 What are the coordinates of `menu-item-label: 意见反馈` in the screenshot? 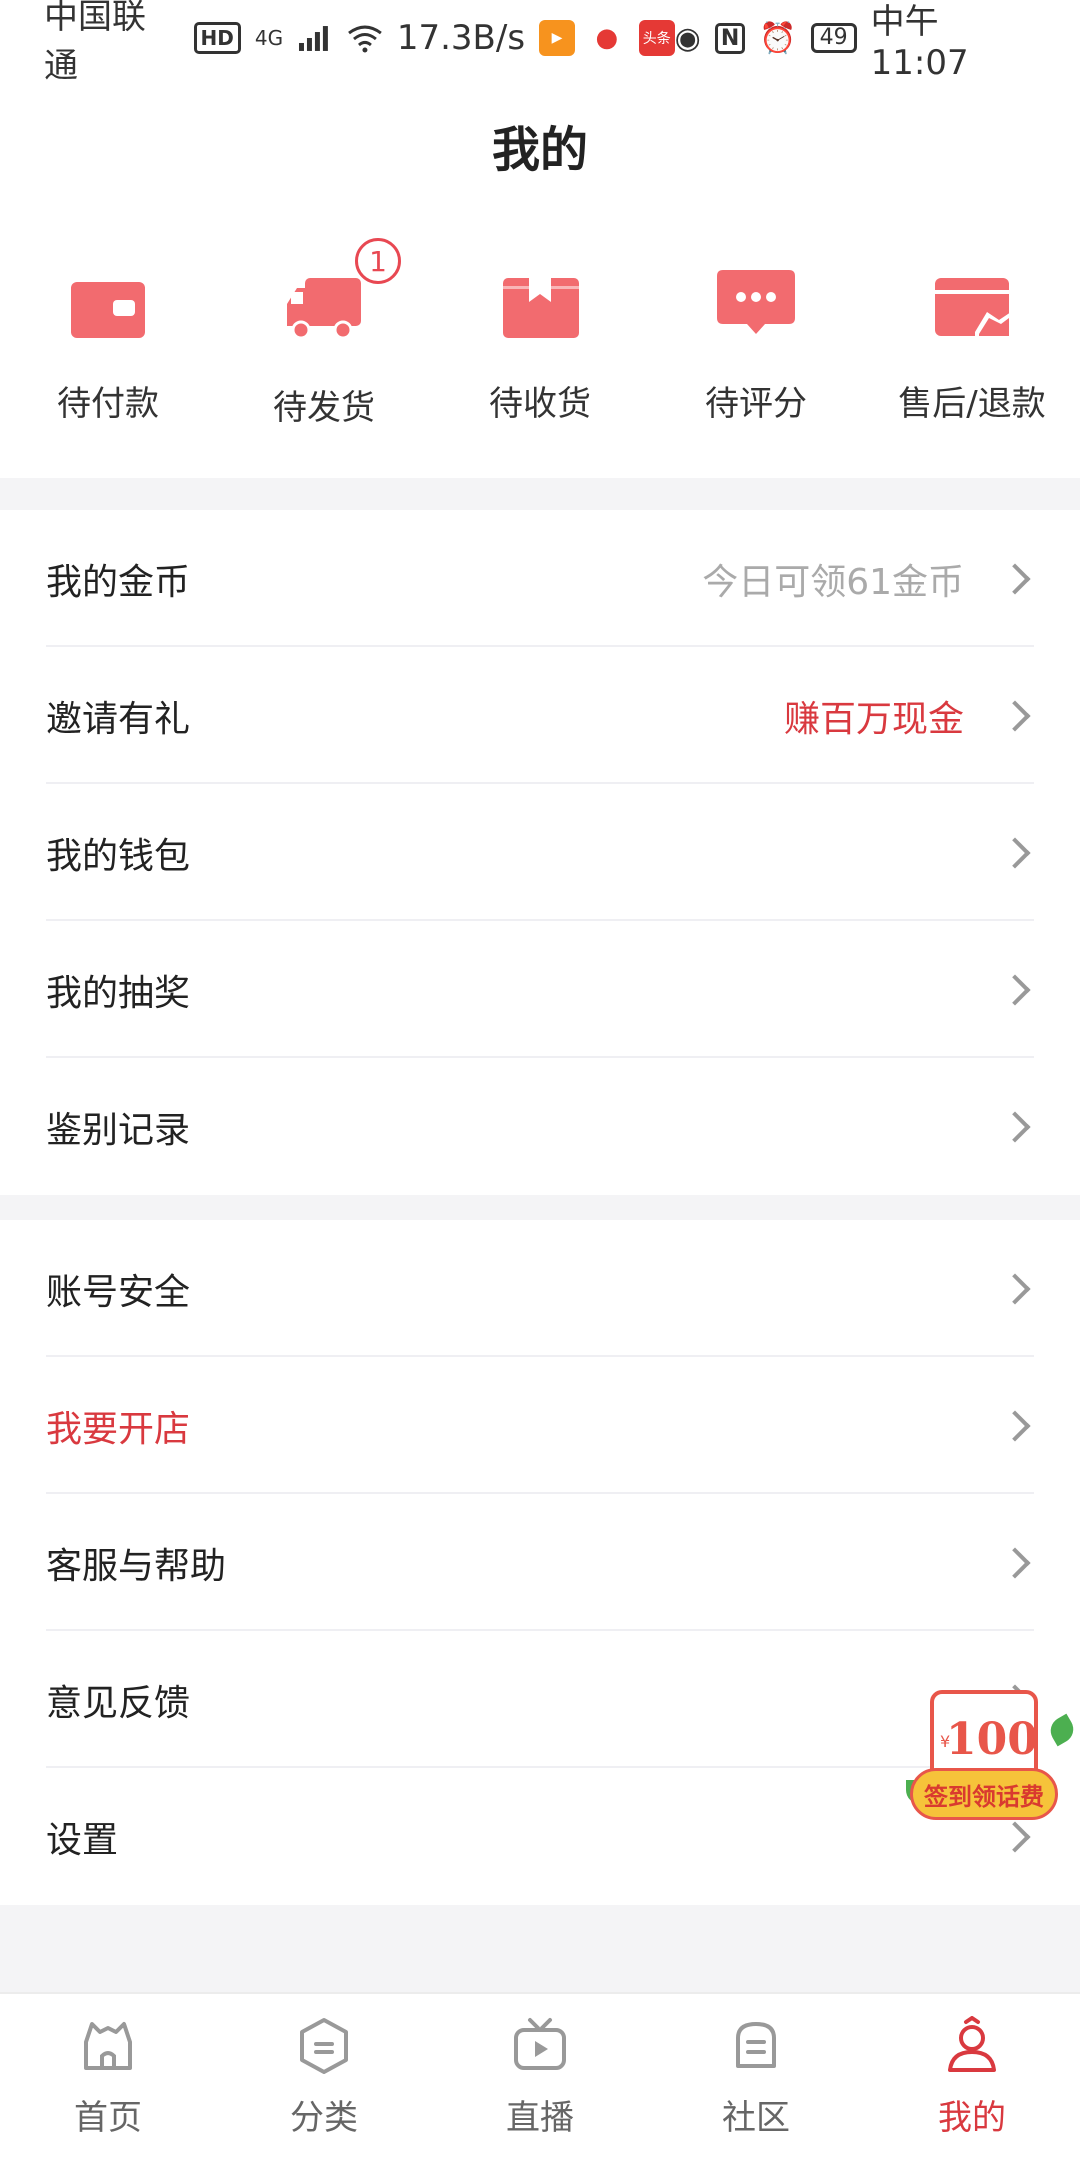 It's located at (118, 1703).